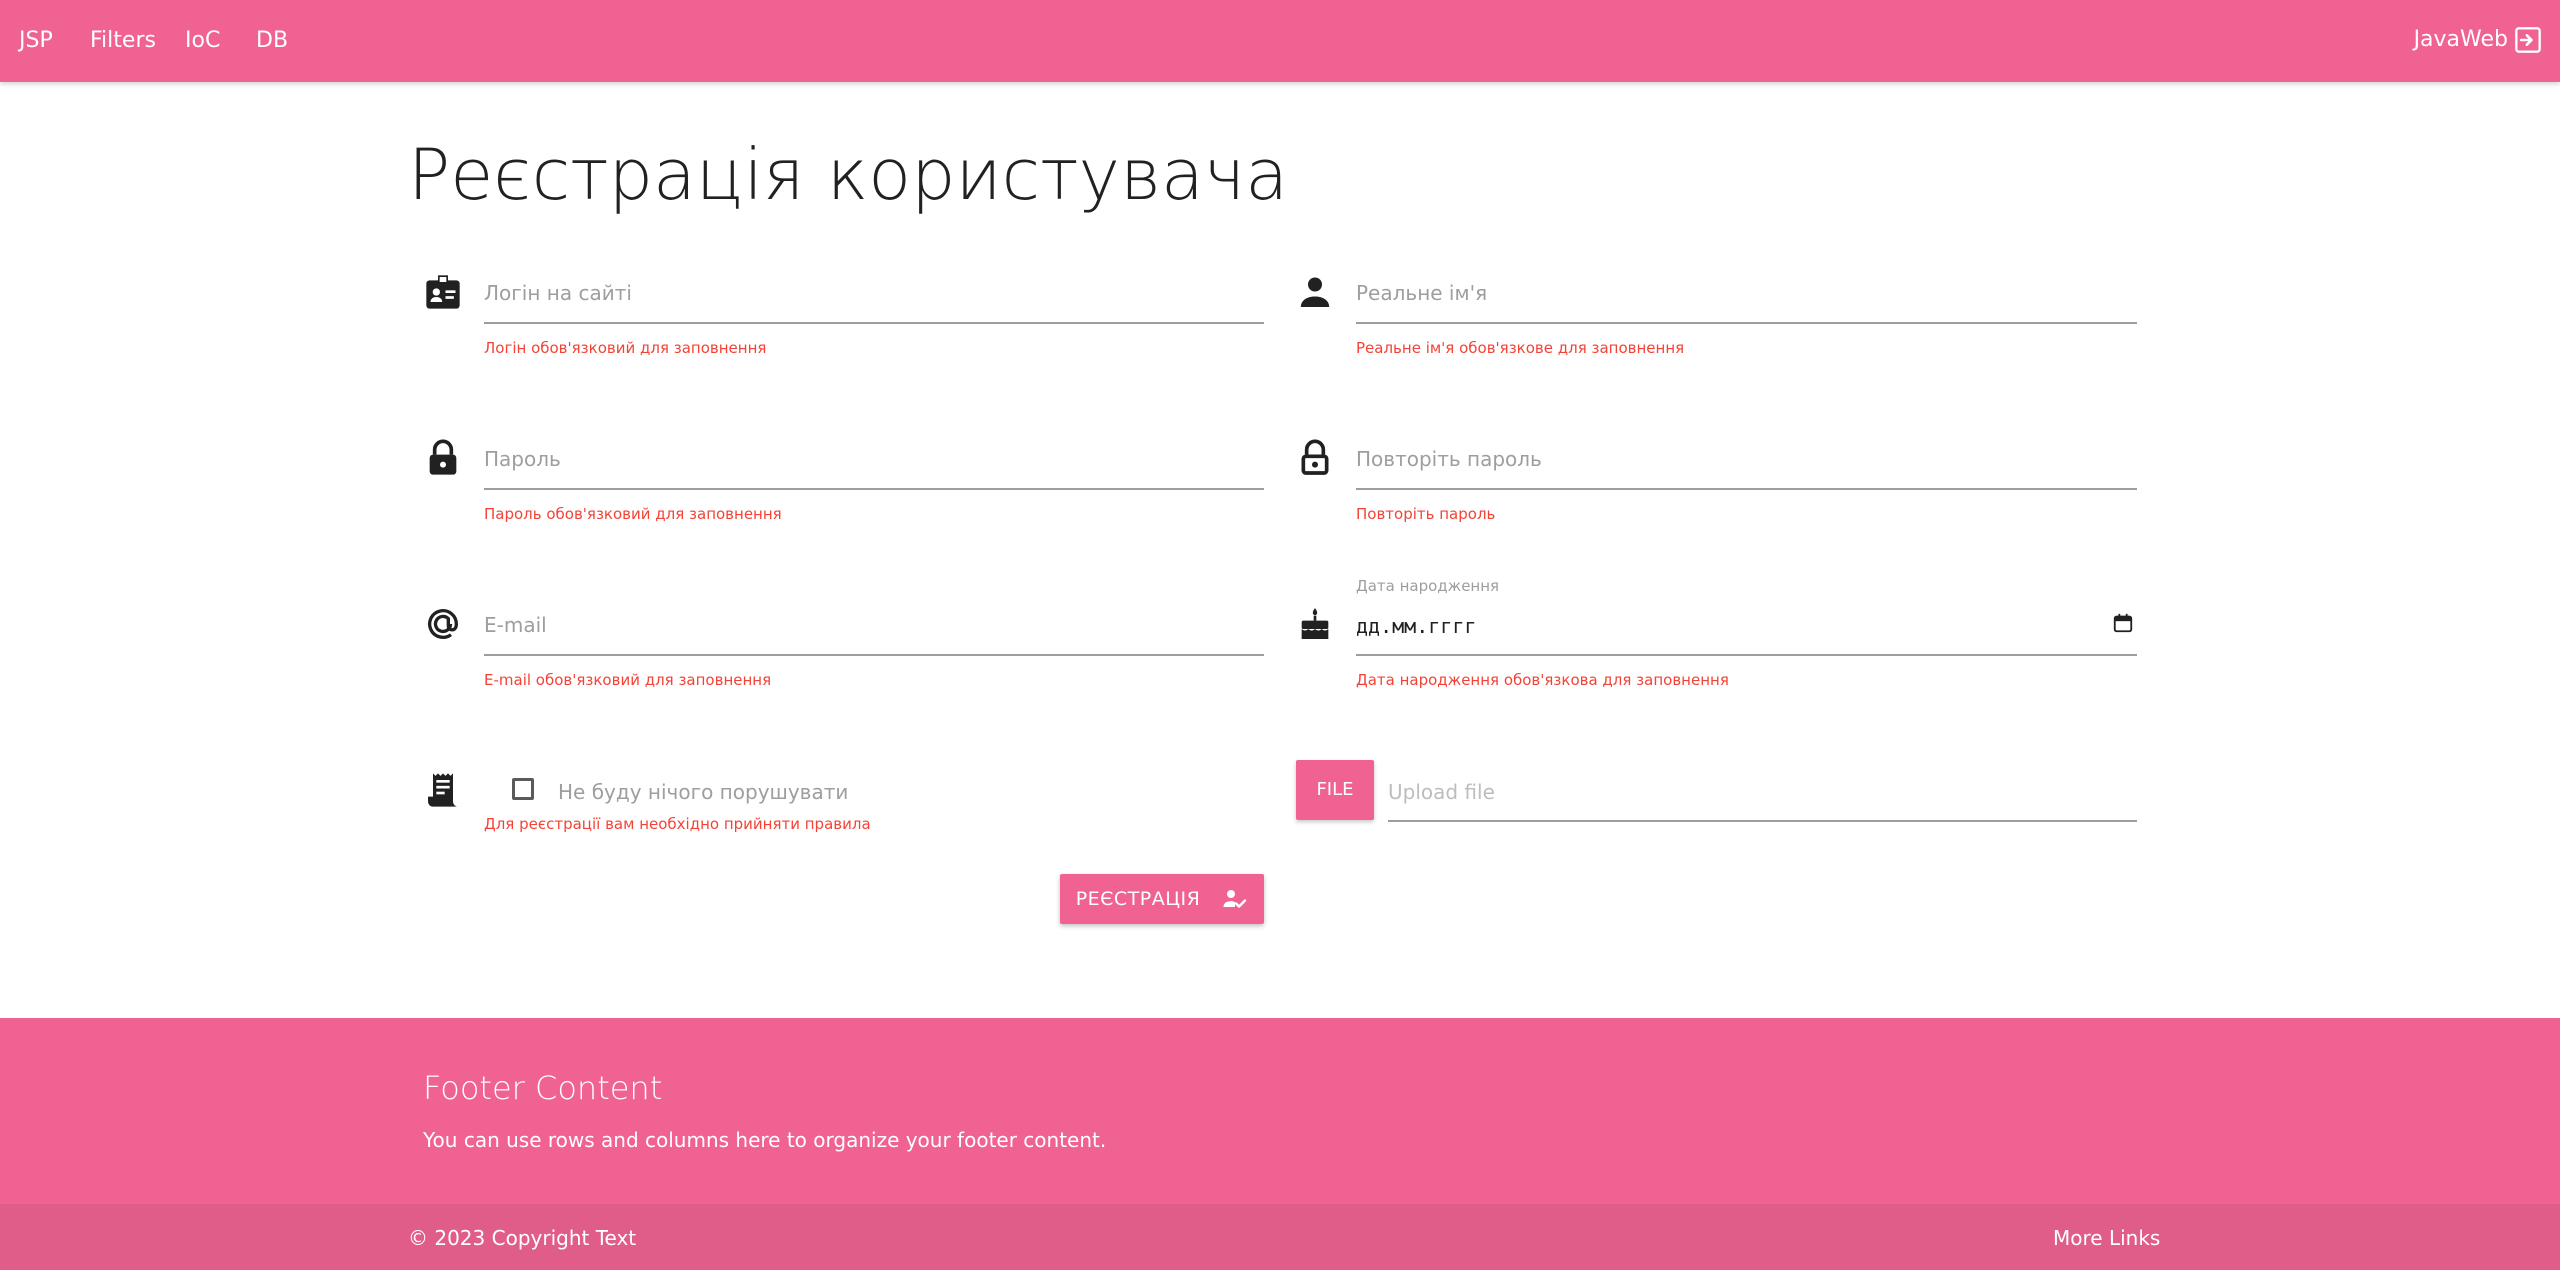 The height and width of the screenshot is (1270, 2560). What do you see at coordinates (443, 790) in the screenshot?
I see `receipt-icon` at bounding box center [443, 790].